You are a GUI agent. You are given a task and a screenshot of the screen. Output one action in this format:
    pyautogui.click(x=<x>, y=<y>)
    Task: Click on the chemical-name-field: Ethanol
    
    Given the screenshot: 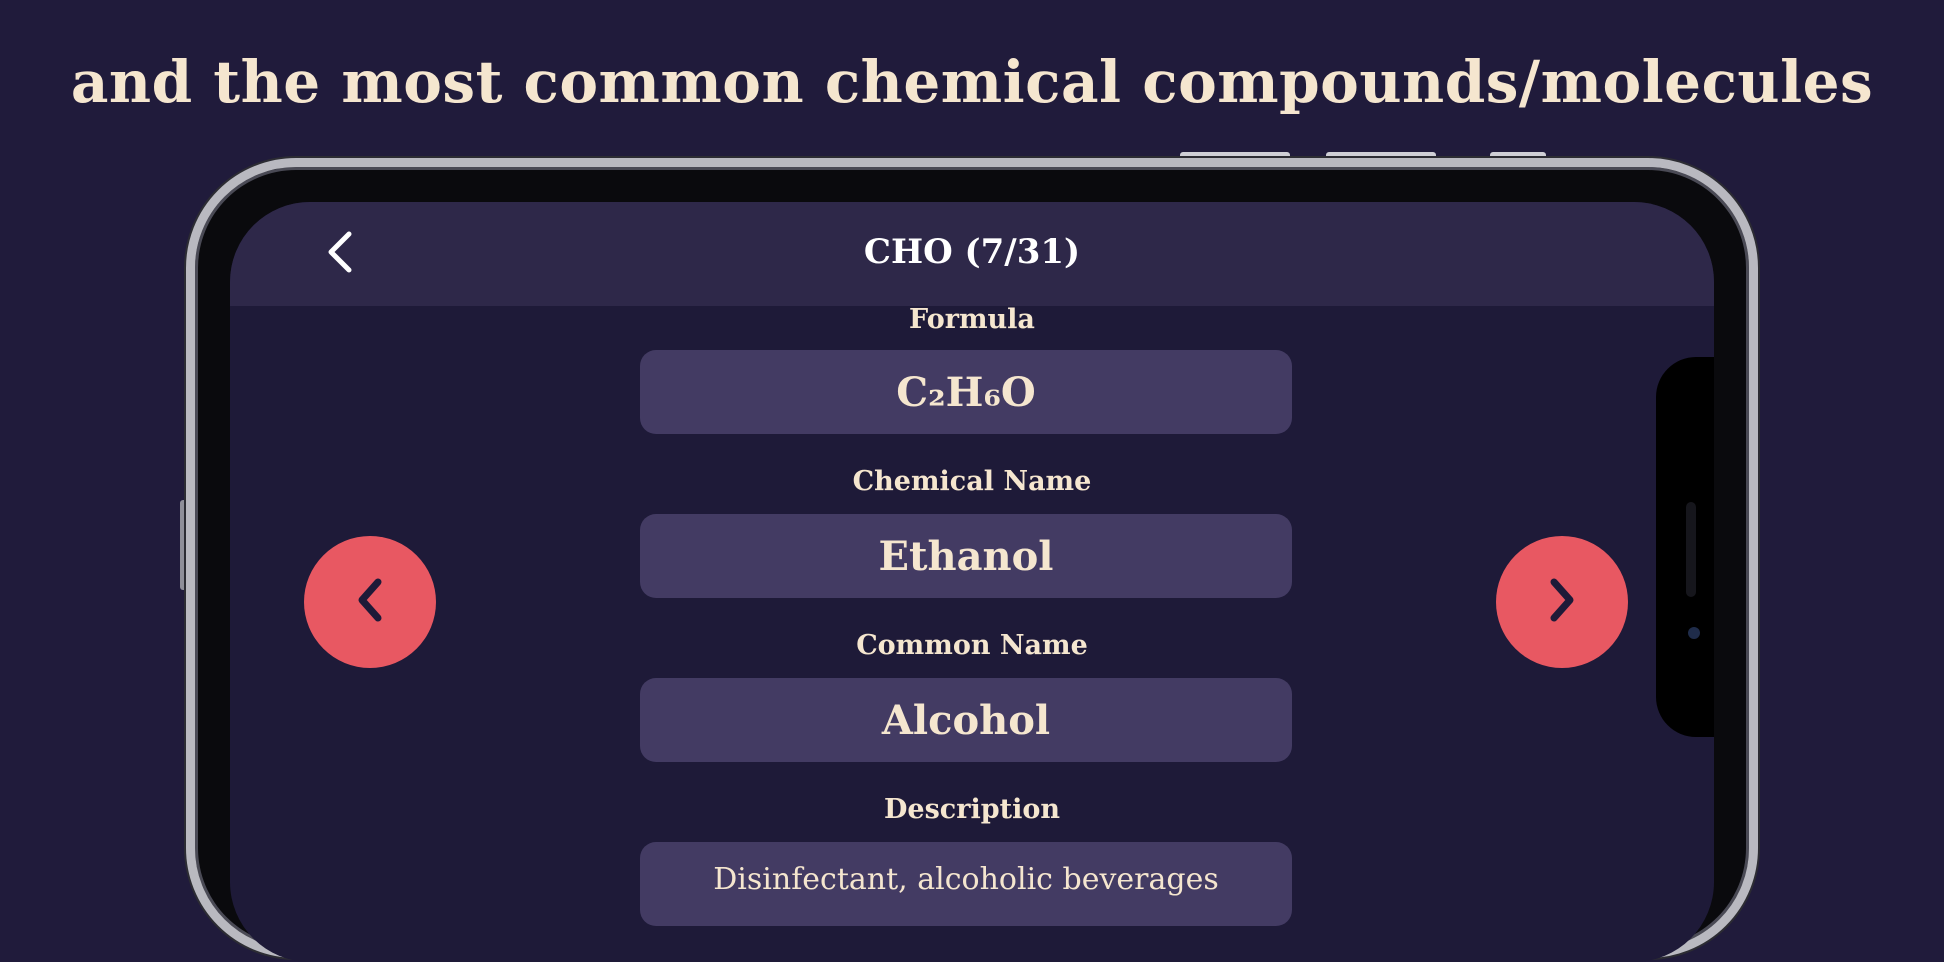 What is the action you would take?
    pyautogui.click(x=966, y=556)
    